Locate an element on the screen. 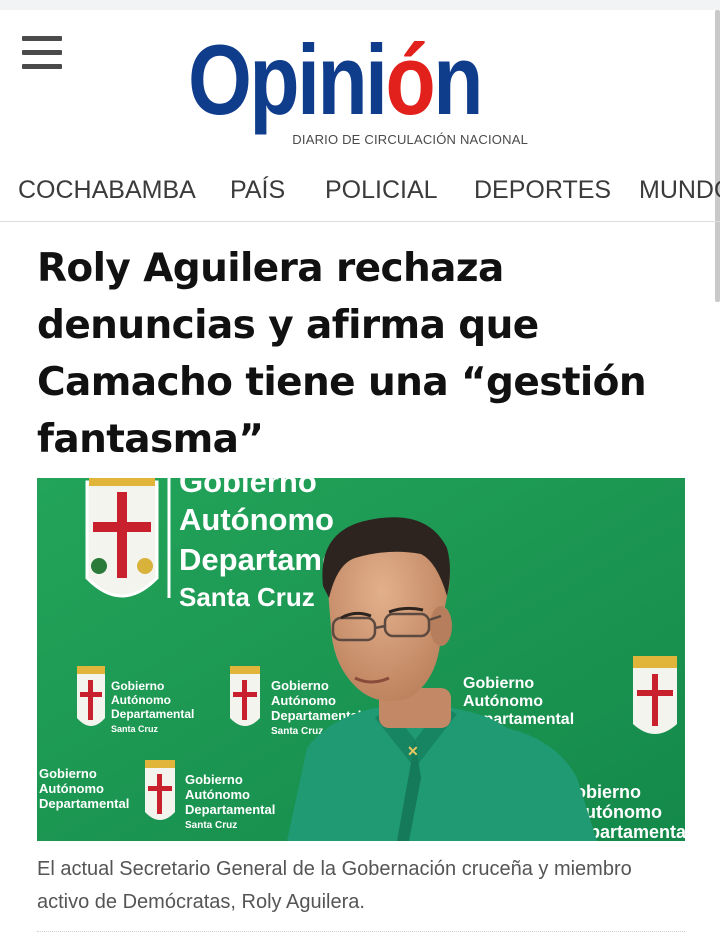 Image resolution: width=720 pixels, height=937 pixels. nav-item-deportes: DEPORTES is located at coordinates (542, 190).